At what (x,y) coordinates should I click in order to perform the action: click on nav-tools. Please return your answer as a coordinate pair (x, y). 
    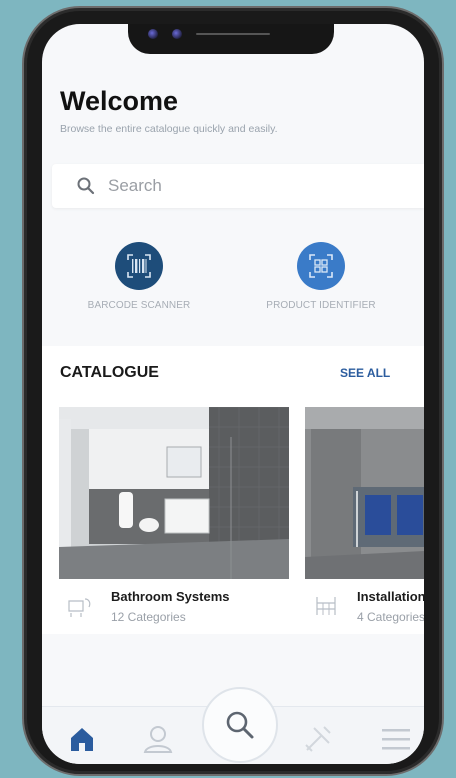
    Looking at the image, I should click on (318, 739).